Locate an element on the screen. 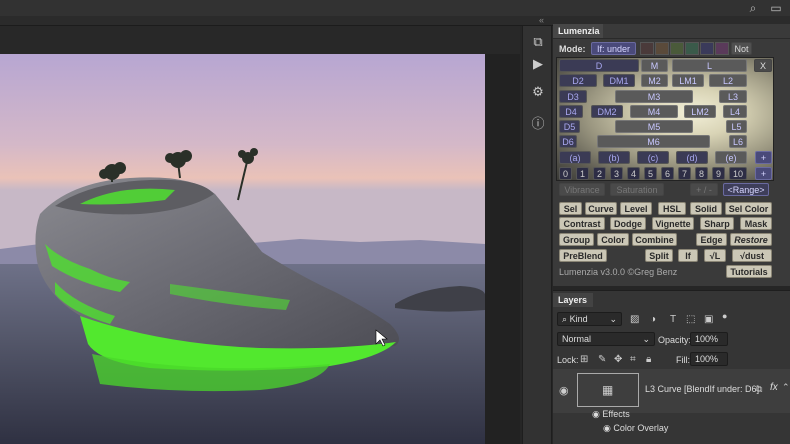 This screenshot has height=444, width=790. letter-a-button: (a) is located at coordinates (575, 157).